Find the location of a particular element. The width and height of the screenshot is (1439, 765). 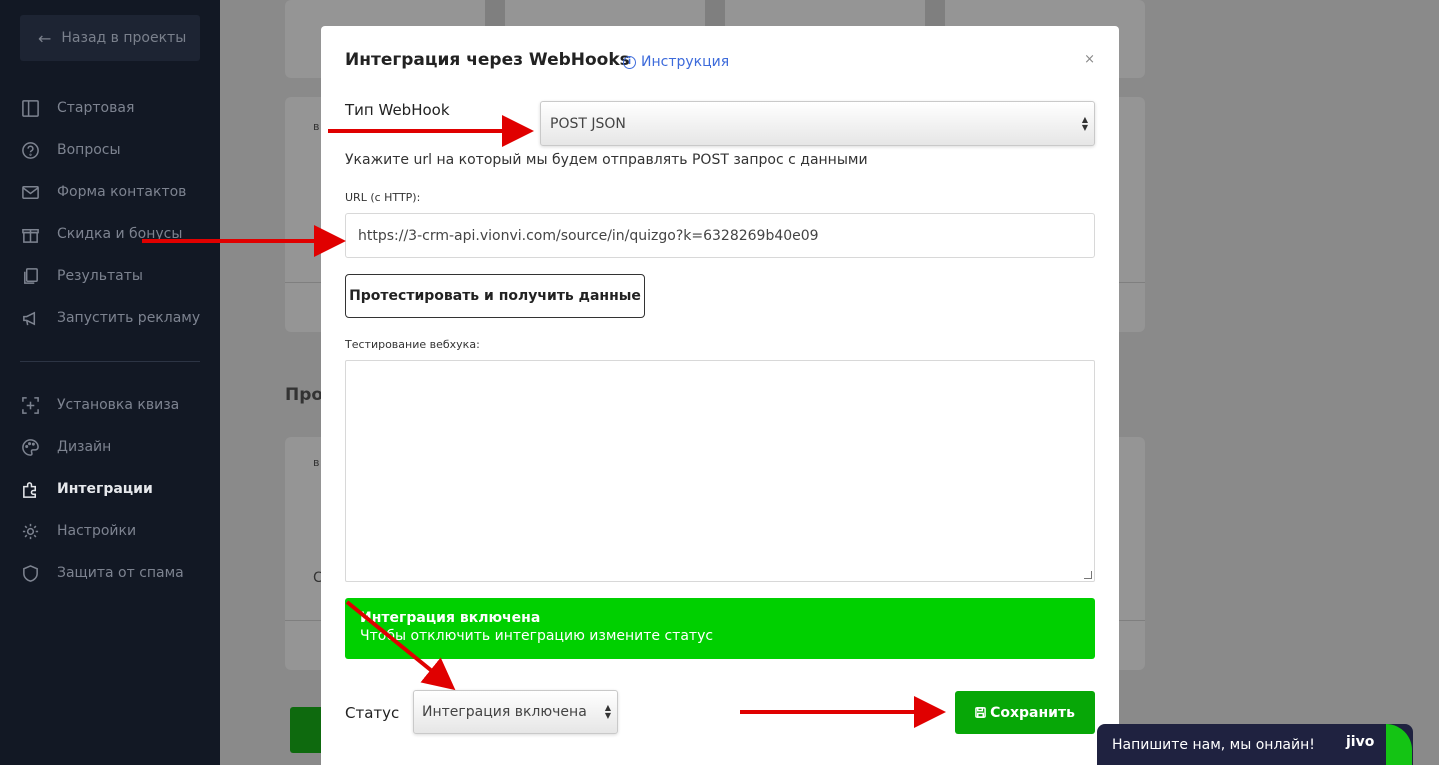

alert-title: Интеграция включена is located at coordinates (450, 618).